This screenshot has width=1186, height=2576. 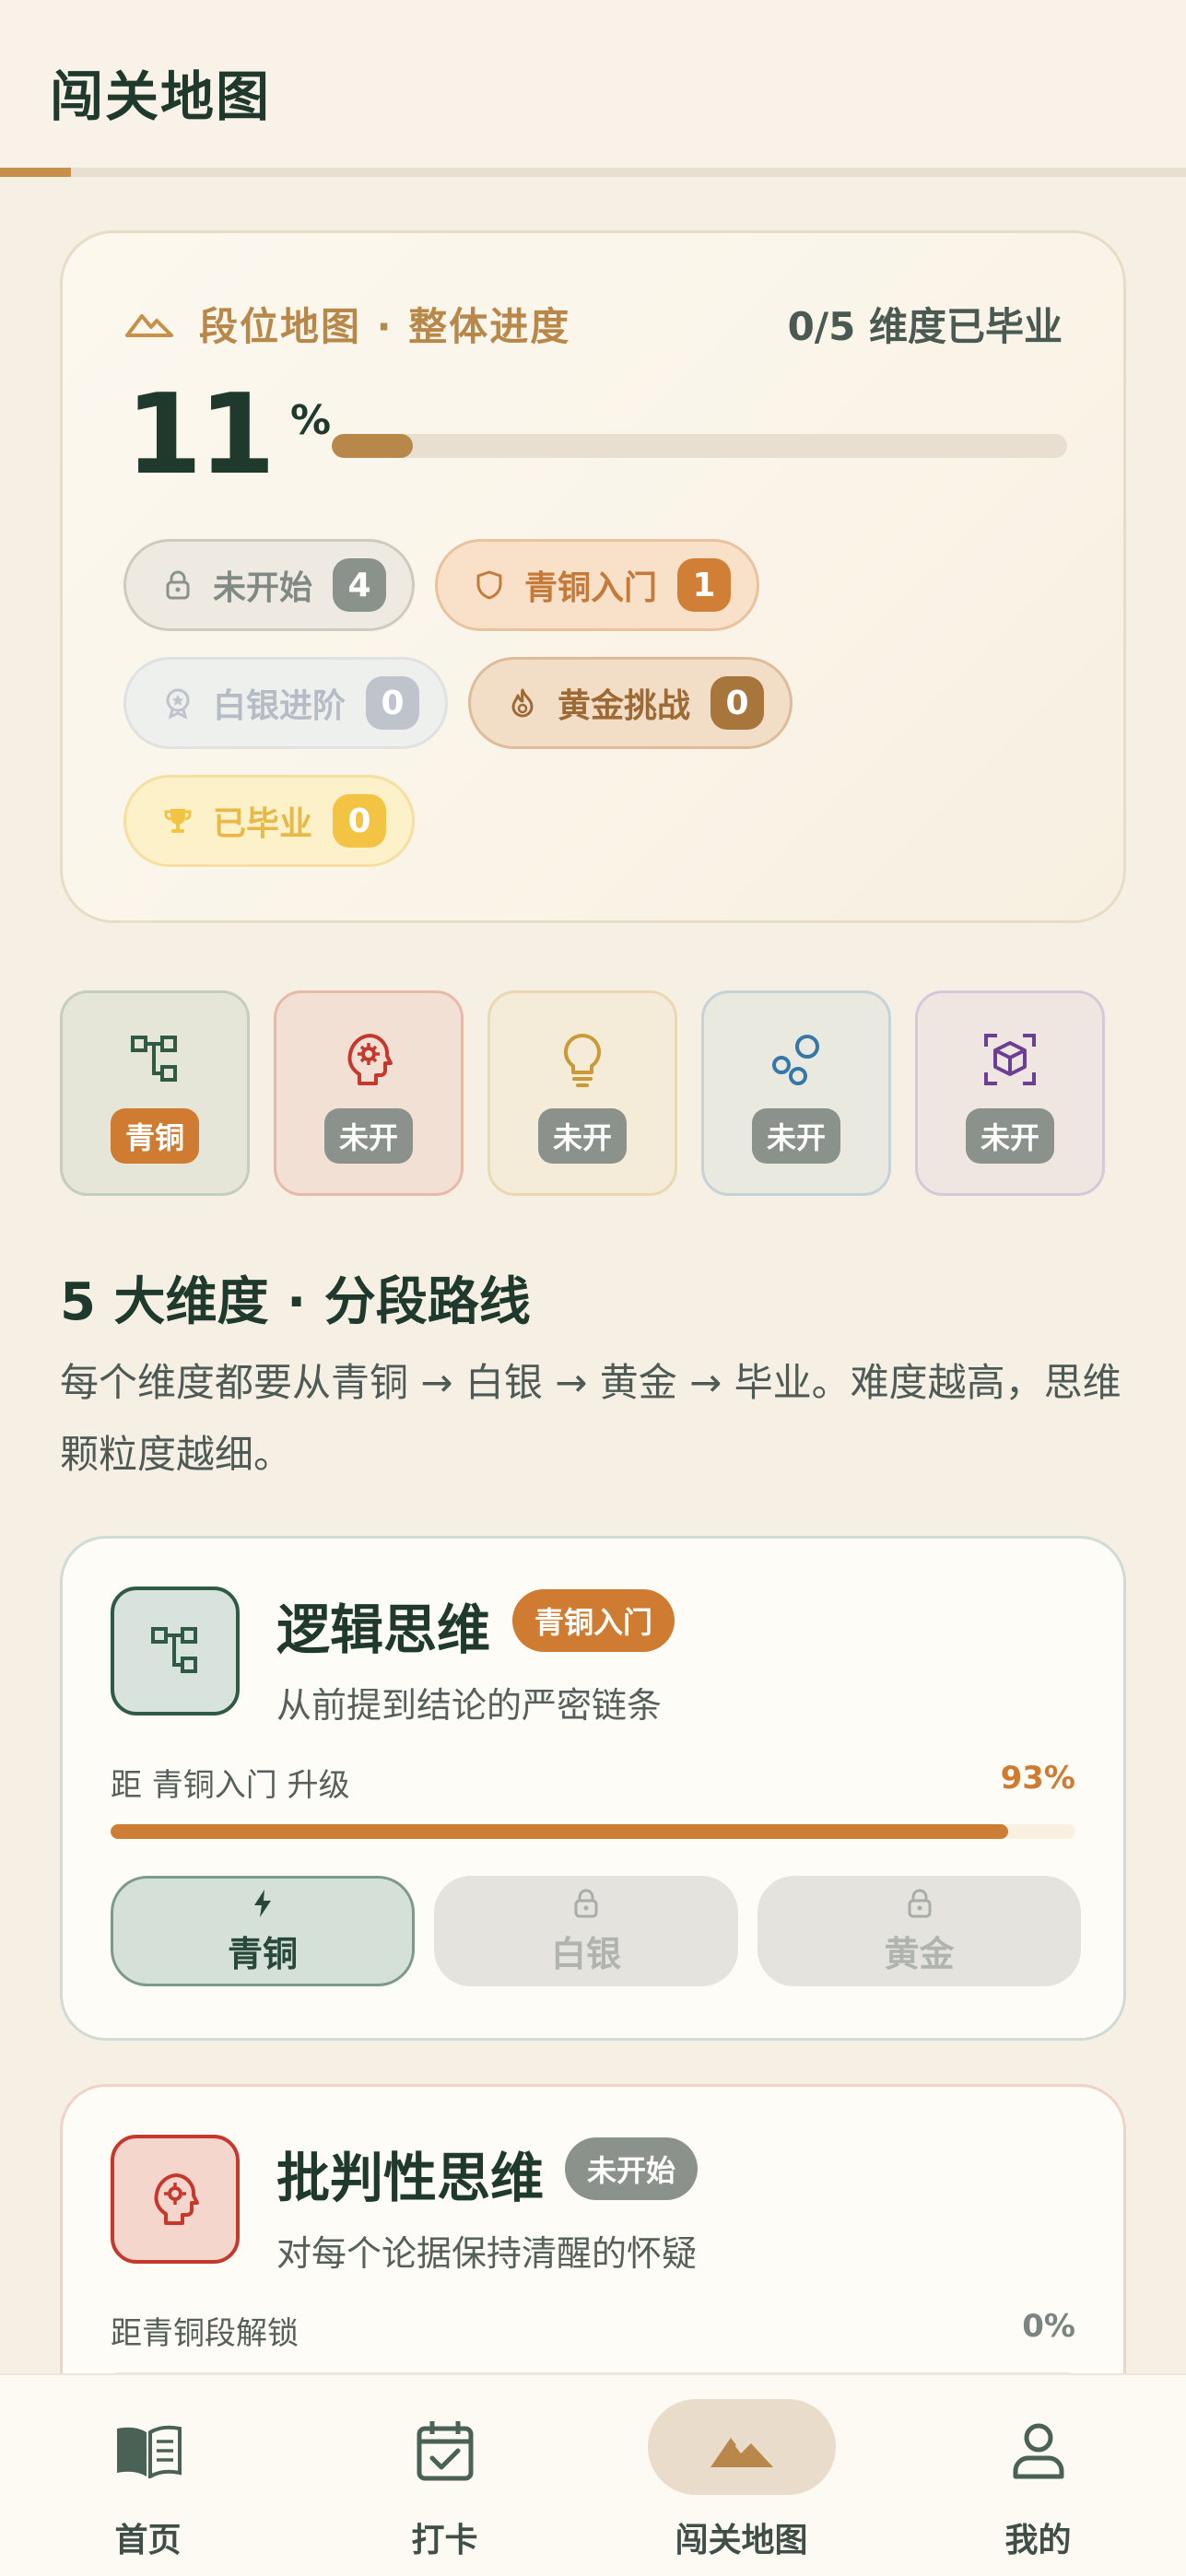 I want to click on chip-silver: 白银进阶 0, so click(x=285, y=703).